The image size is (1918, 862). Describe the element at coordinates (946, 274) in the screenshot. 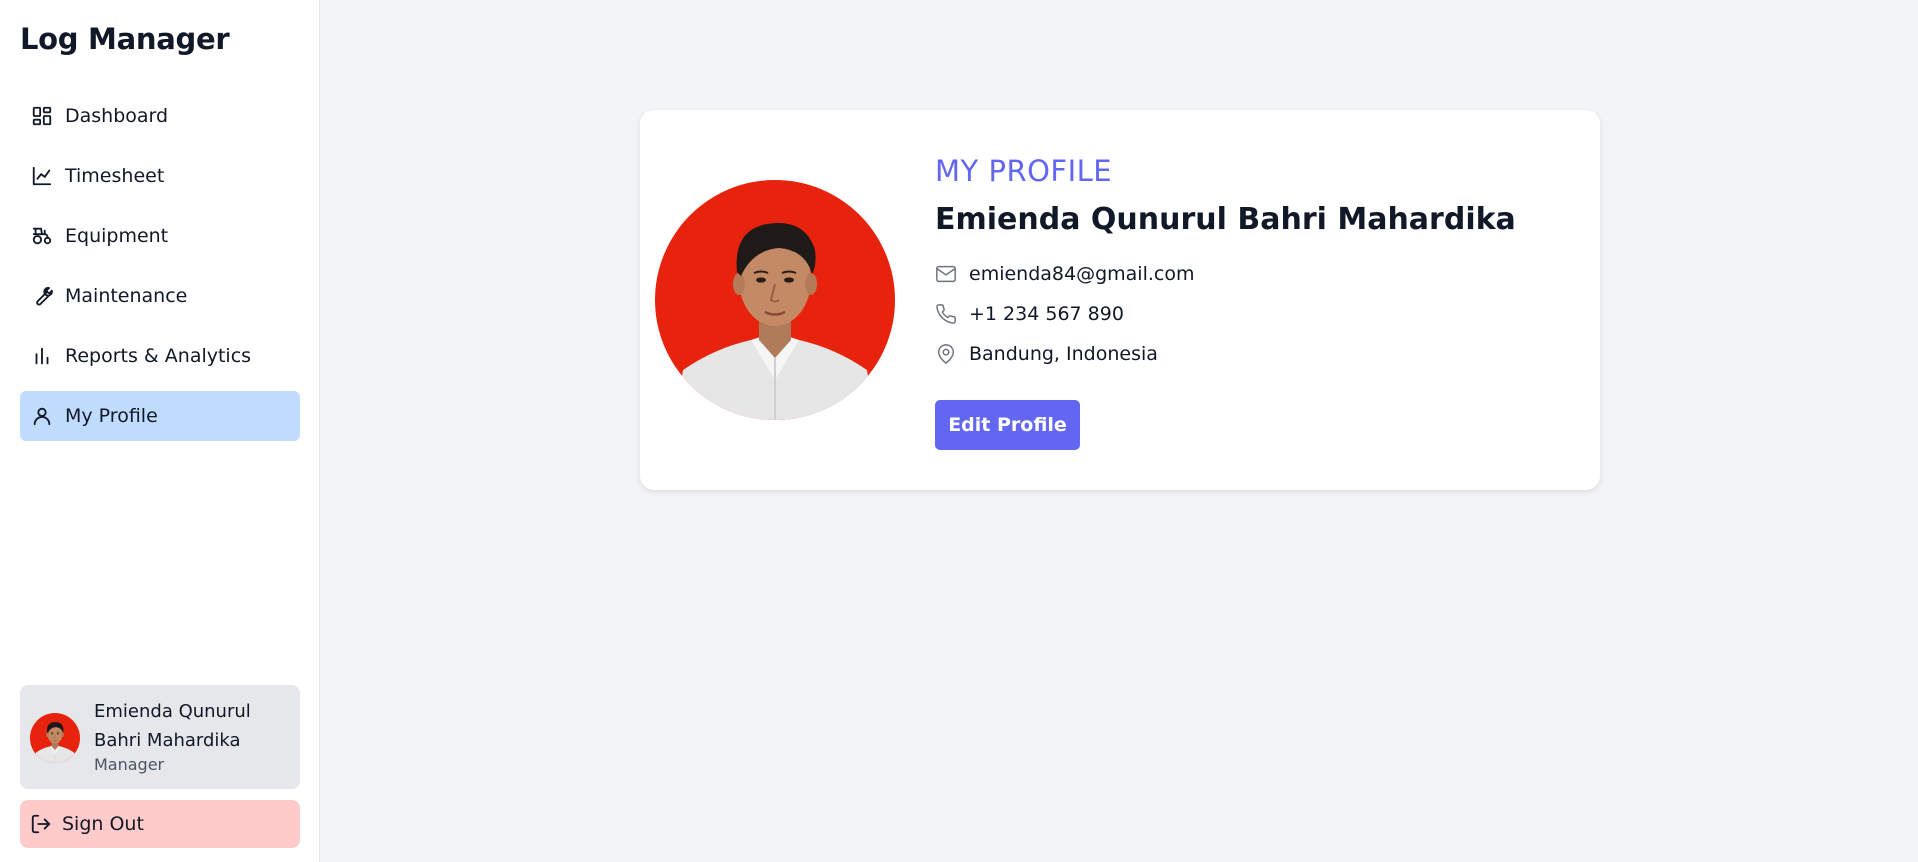

I see `mail-icon` at that location.